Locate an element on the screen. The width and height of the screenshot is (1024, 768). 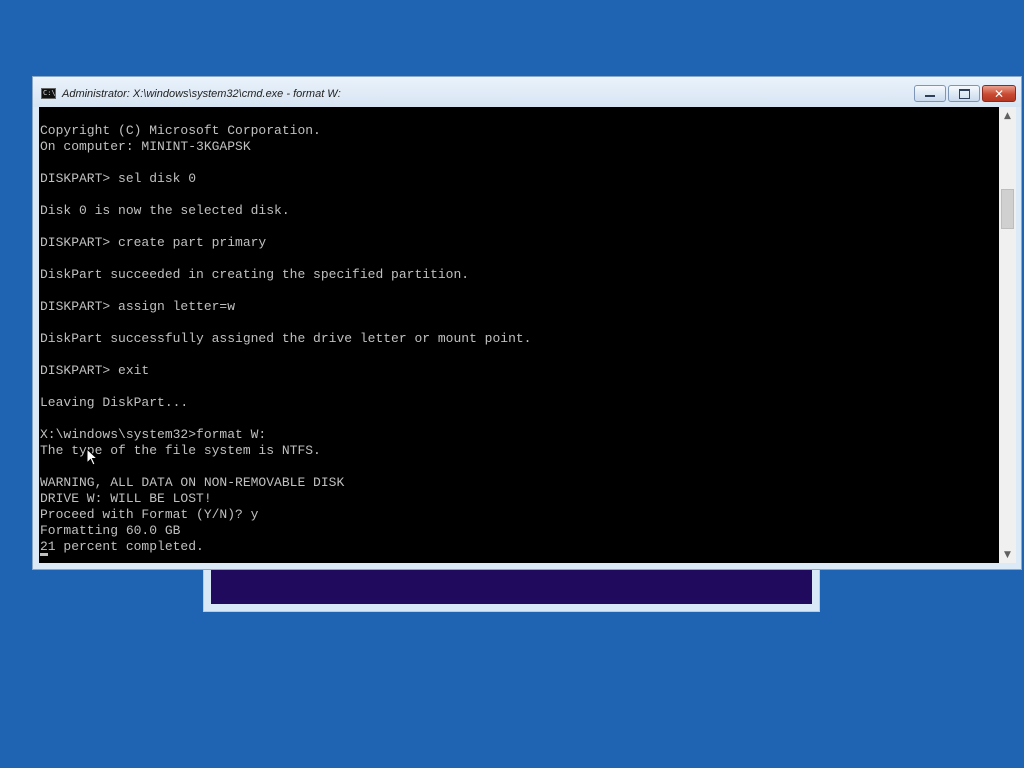
scroll-down-button: ▼ is located at coordinates (1007, 554).